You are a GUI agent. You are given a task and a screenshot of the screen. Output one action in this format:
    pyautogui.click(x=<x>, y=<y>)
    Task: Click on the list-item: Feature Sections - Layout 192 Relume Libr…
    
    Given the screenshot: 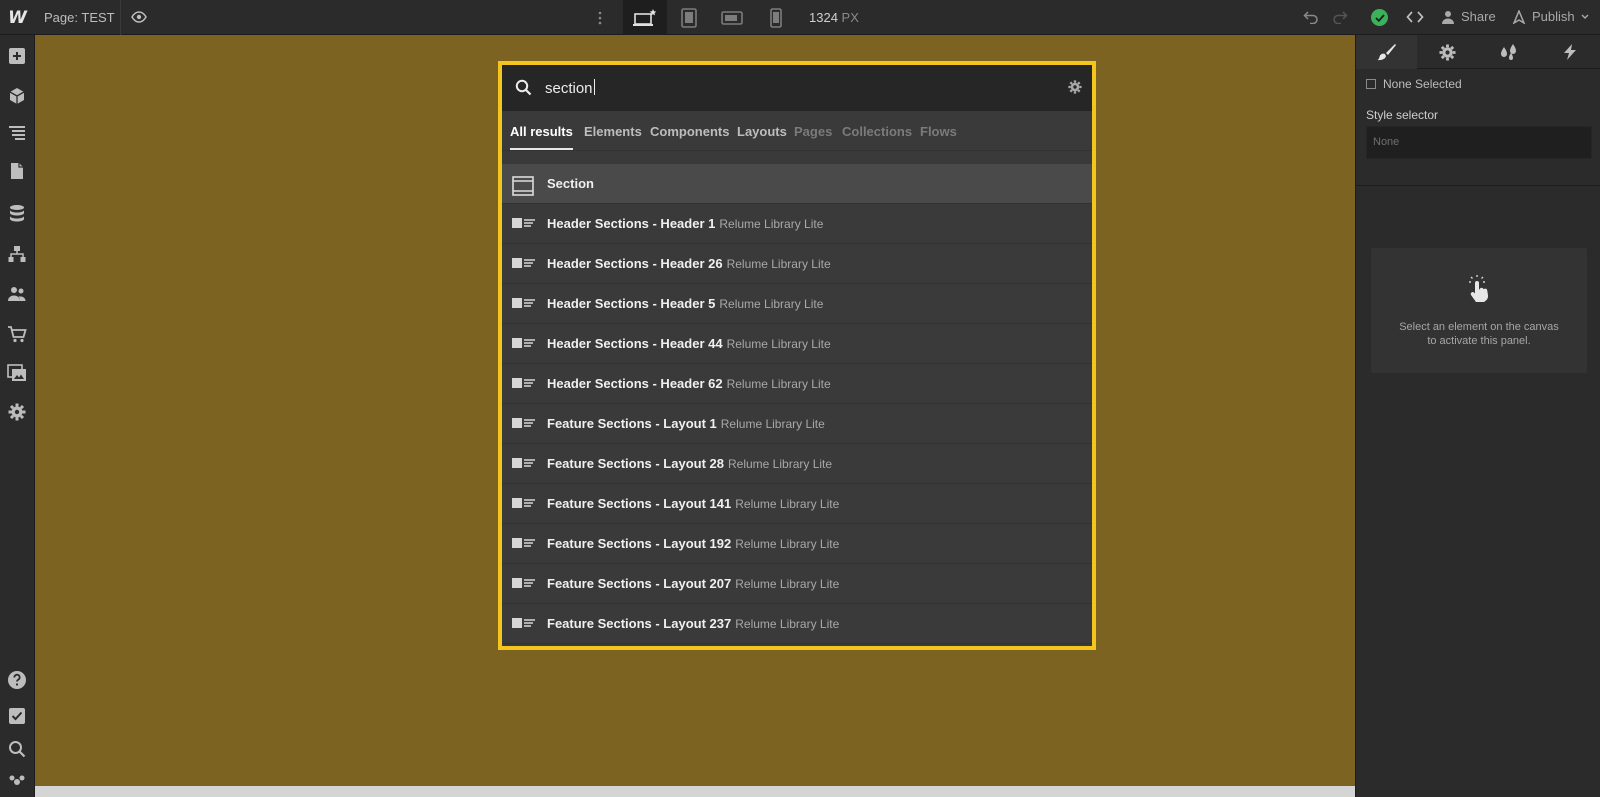 What is the action you would take?
    pyautogui.click(x=797, y=544)
    